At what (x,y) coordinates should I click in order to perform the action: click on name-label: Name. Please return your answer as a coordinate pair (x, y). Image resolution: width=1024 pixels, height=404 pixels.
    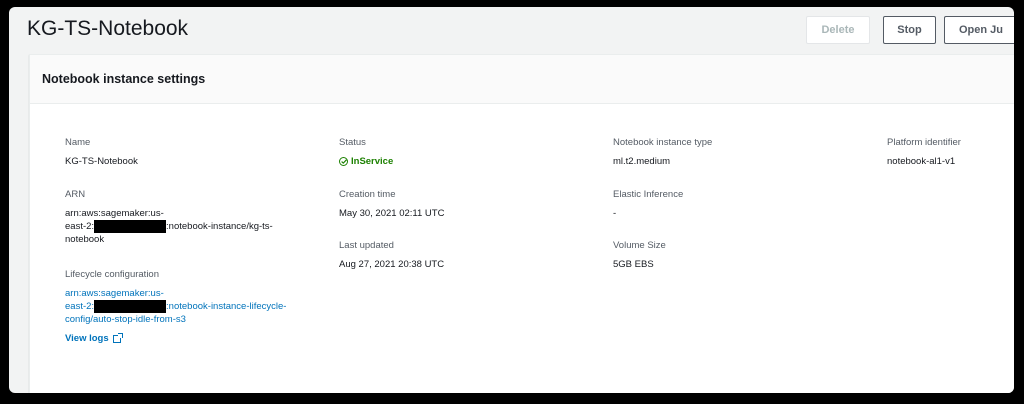
    Looking at the image, I should click on (78, 142).